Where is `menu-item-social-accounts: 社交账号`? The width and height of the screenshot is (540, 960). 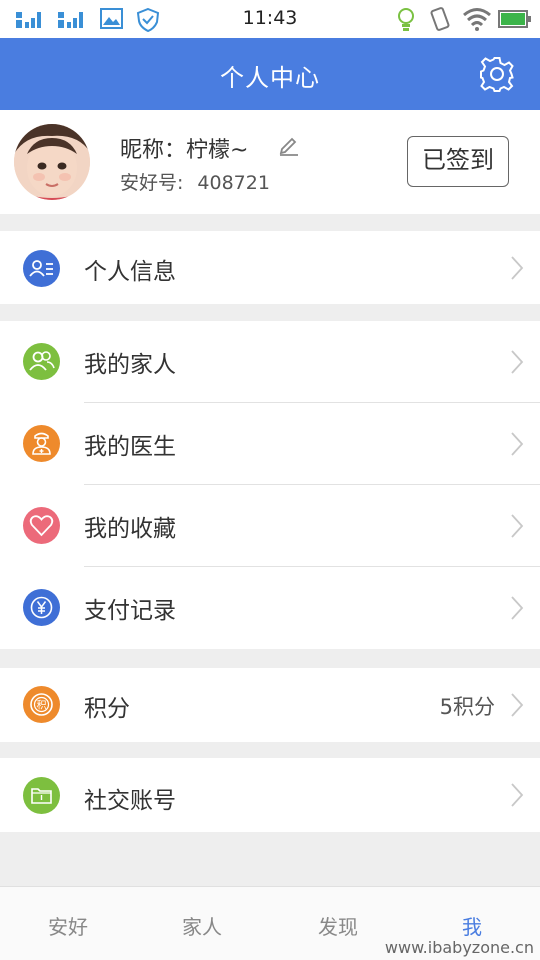 menu-item-social-accounts: 社交账号 is located at coordinates (270, 795).